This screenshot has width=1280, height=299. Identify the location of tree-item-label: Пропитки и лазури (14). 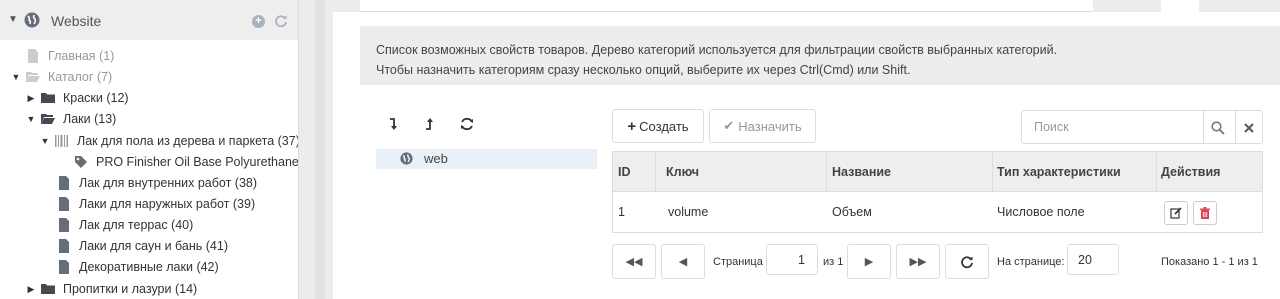
(130, 289).